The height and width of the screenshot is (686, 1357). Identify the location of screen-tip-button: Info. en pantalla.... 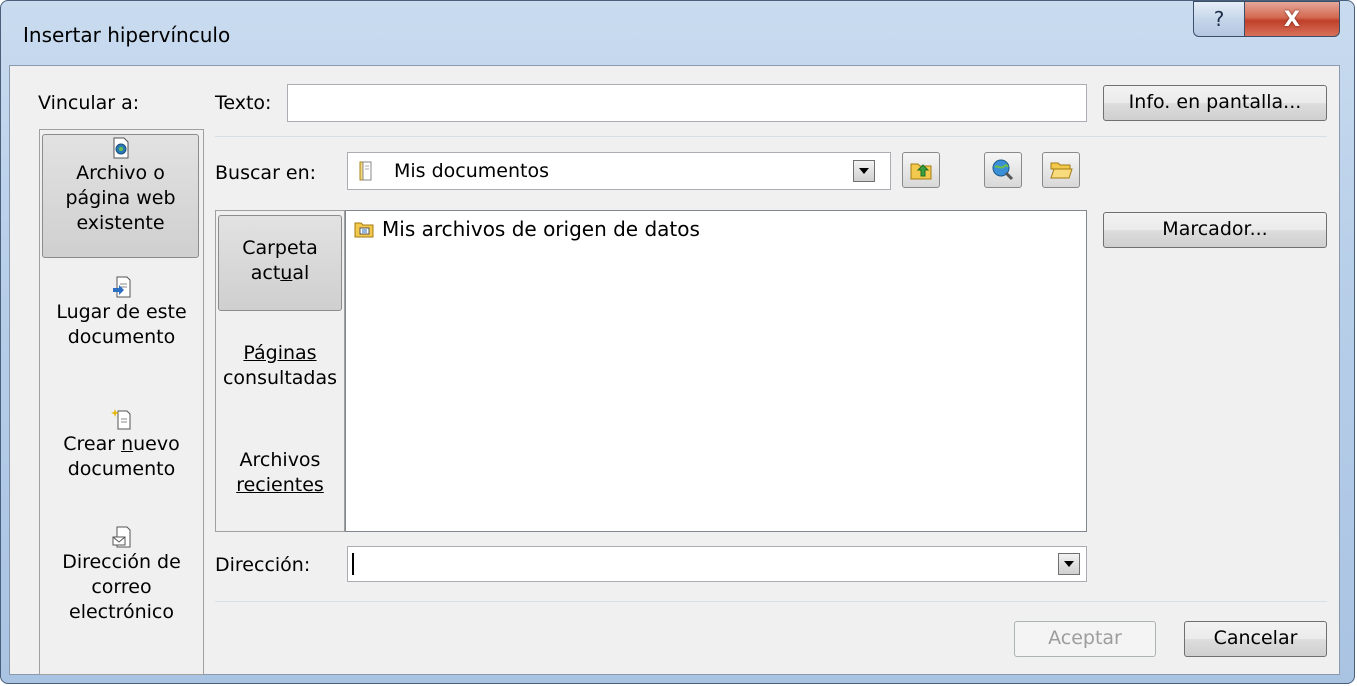
(1215, 103).